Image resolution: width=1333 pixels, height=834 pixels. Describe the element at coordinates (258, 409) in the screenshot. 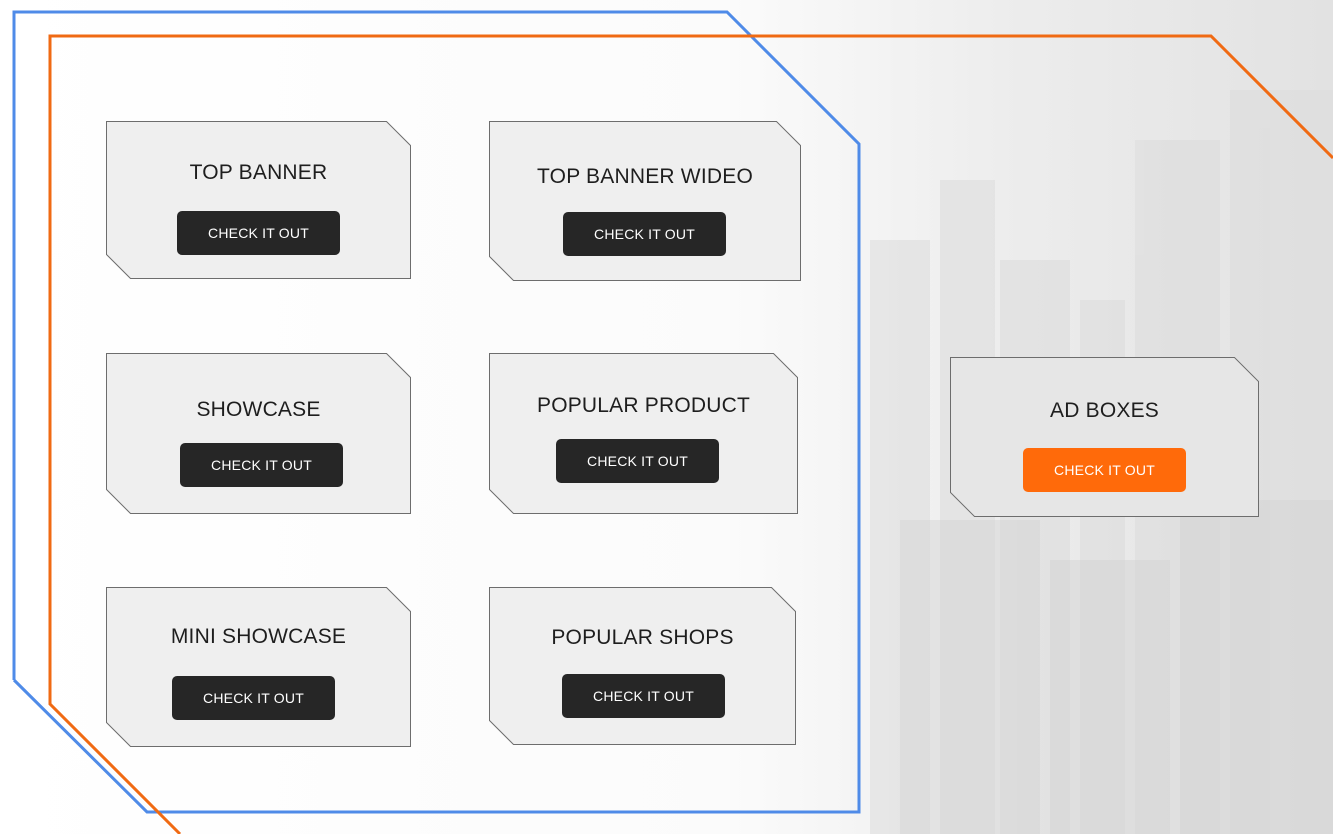

I see `card-title: SHOWCASE` at that location.